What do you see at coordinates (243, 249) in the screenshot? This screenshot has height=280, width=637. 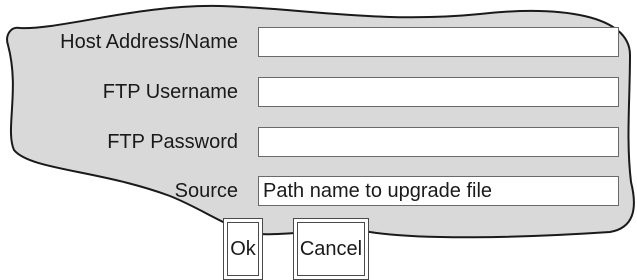 I see `ok-button: Ok` at bounding box center [243, 249].